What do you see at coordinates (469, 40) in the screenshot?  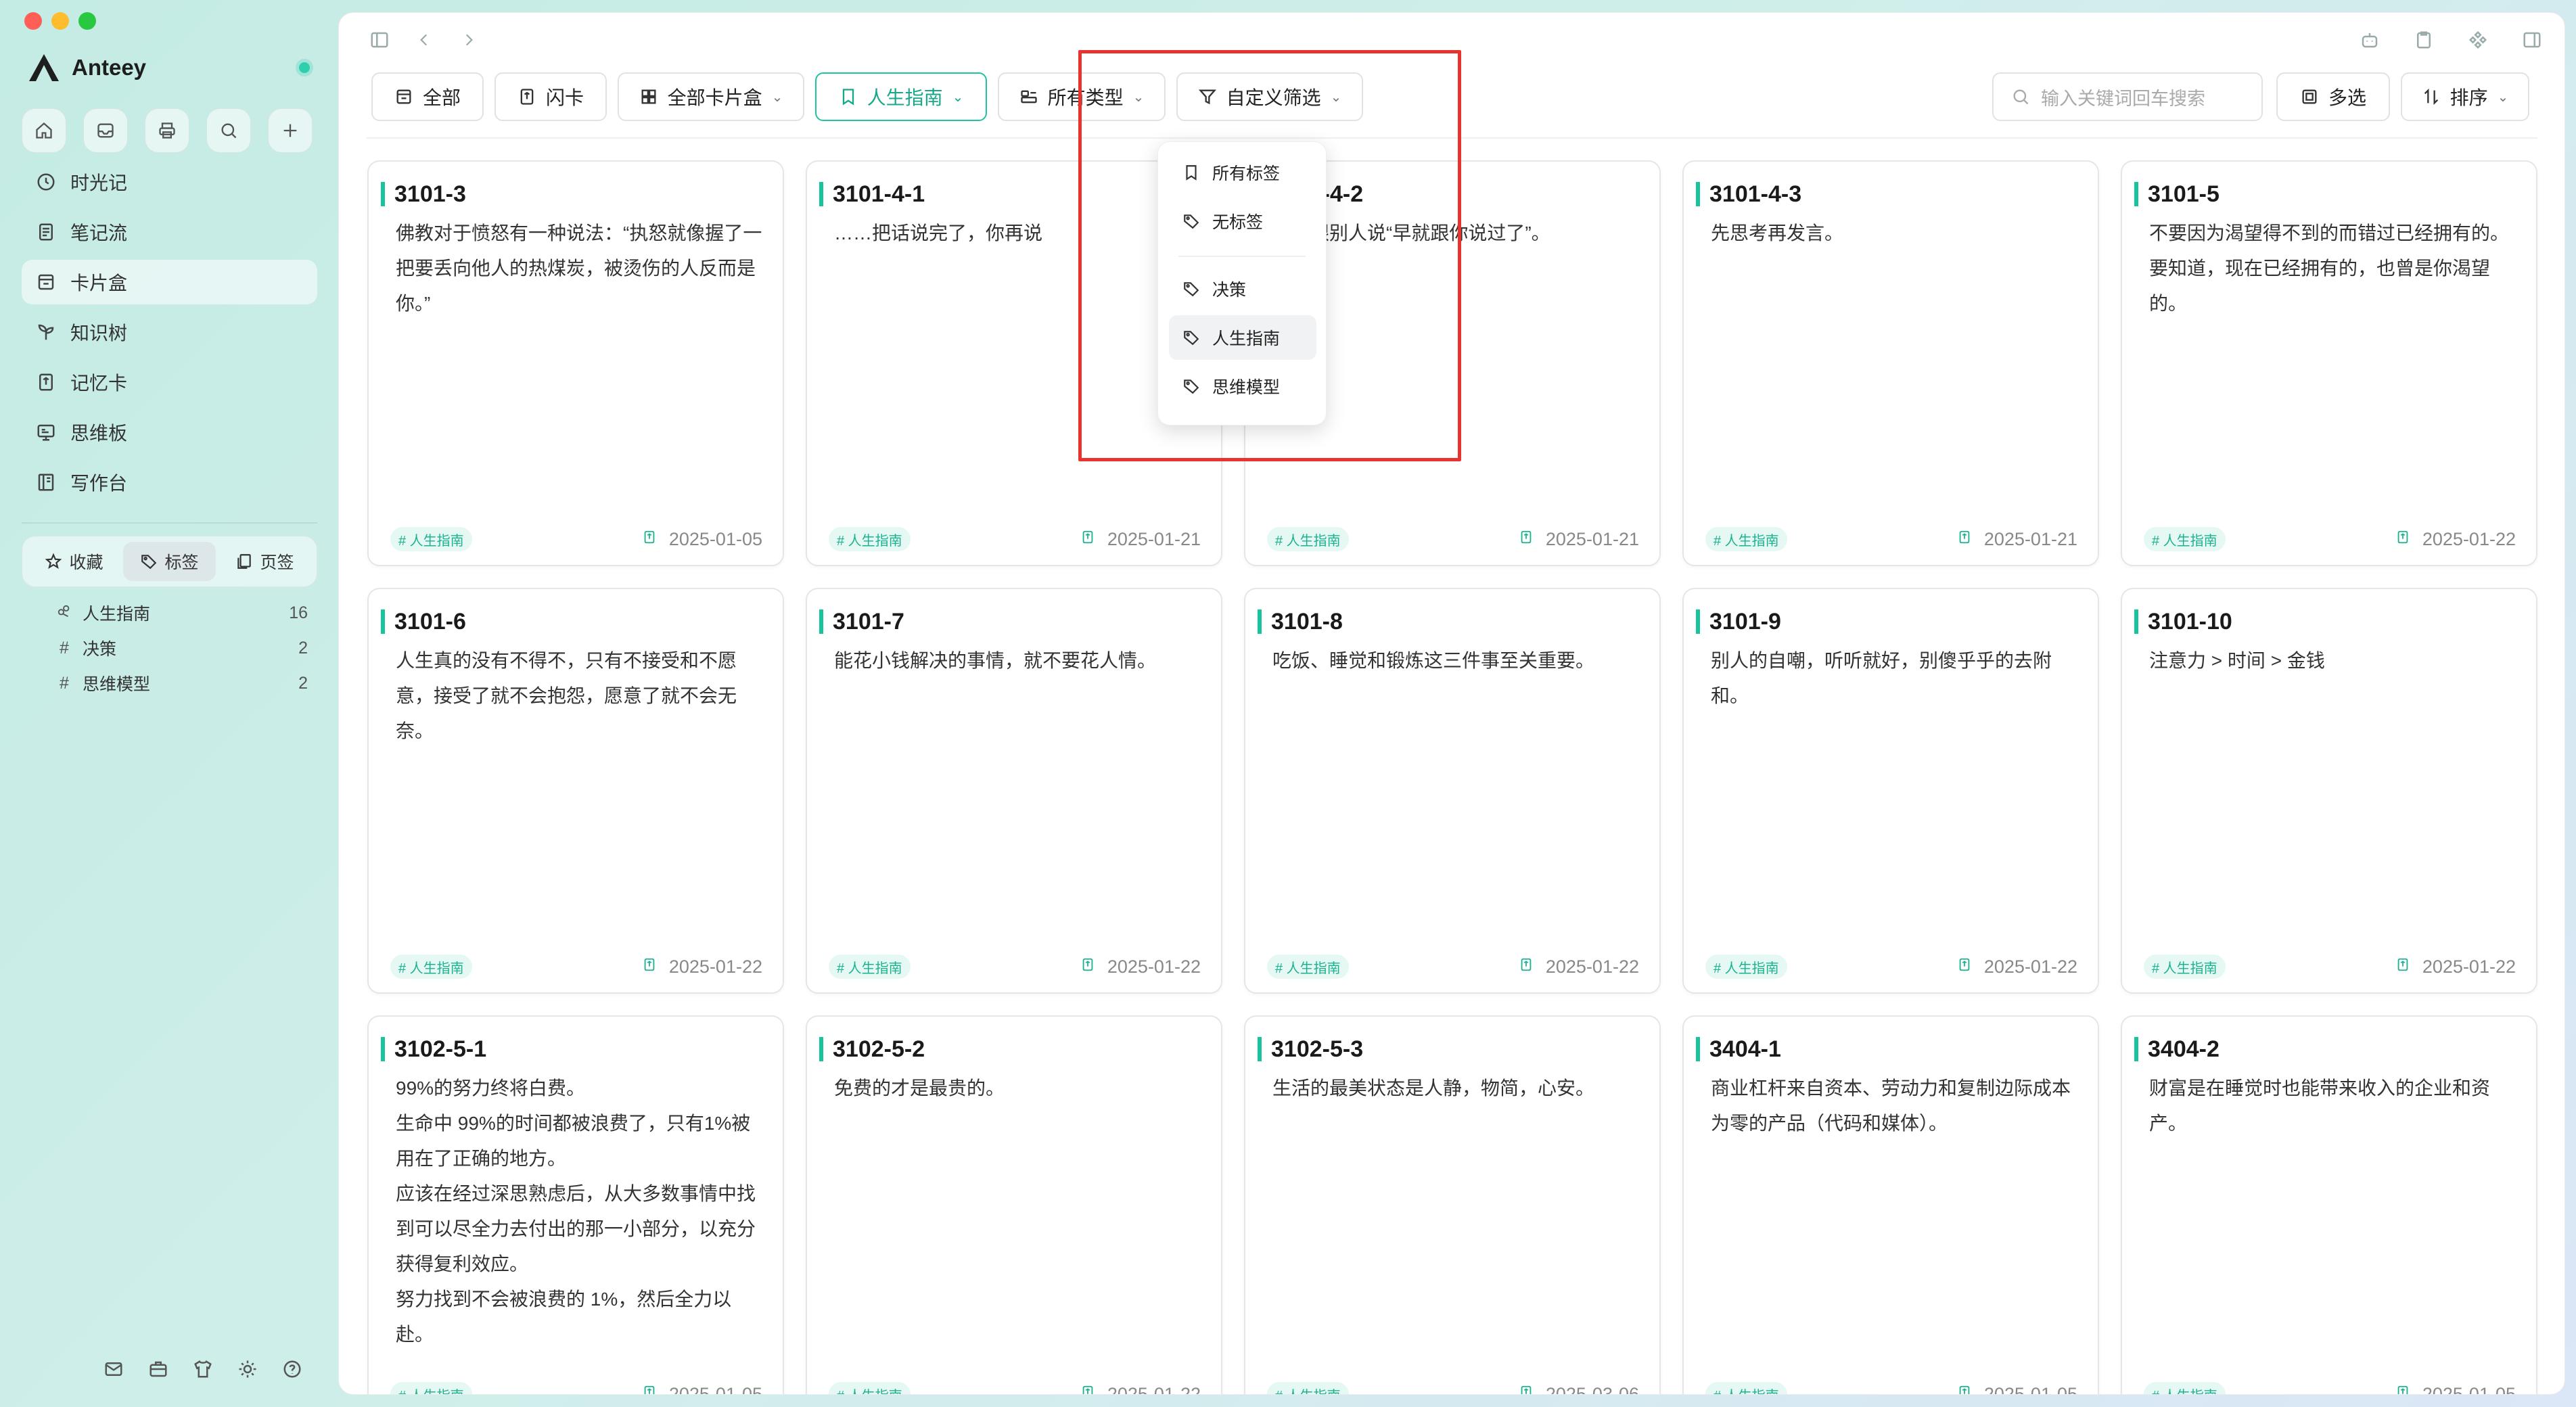 I see `forward-icon` at bounding box center [469, 40].